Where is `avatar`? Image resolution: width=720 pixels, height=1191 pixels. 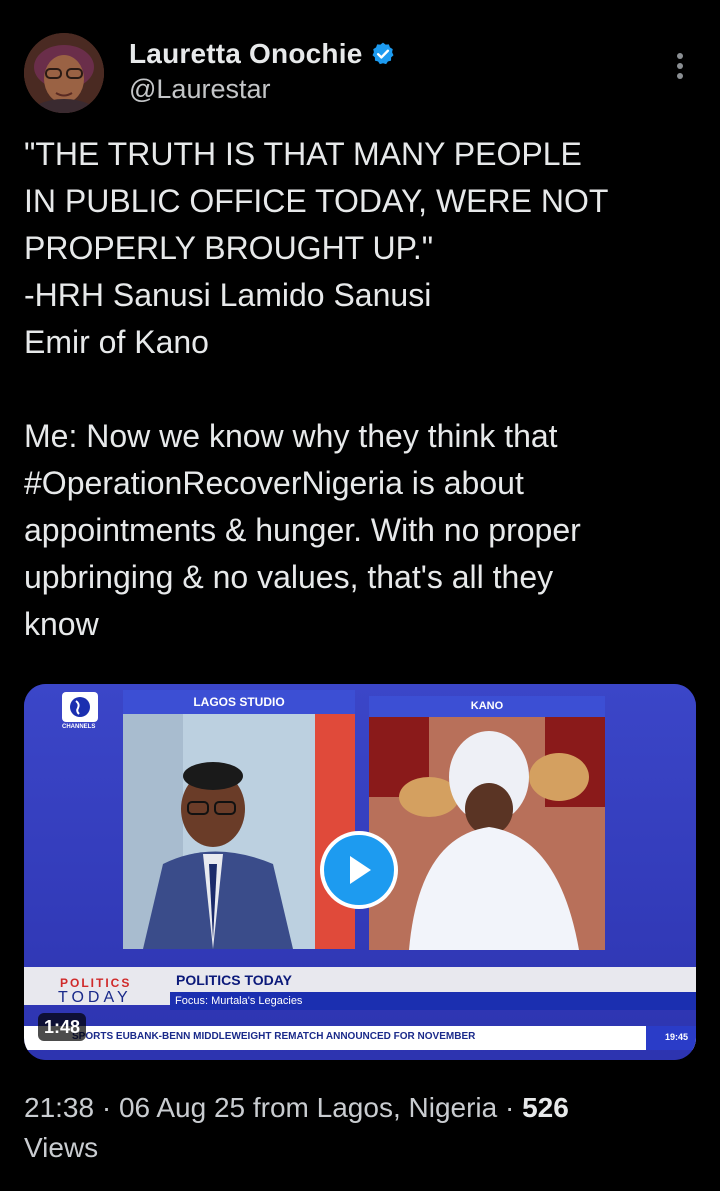
avatar is located at coordinates (64, 73).